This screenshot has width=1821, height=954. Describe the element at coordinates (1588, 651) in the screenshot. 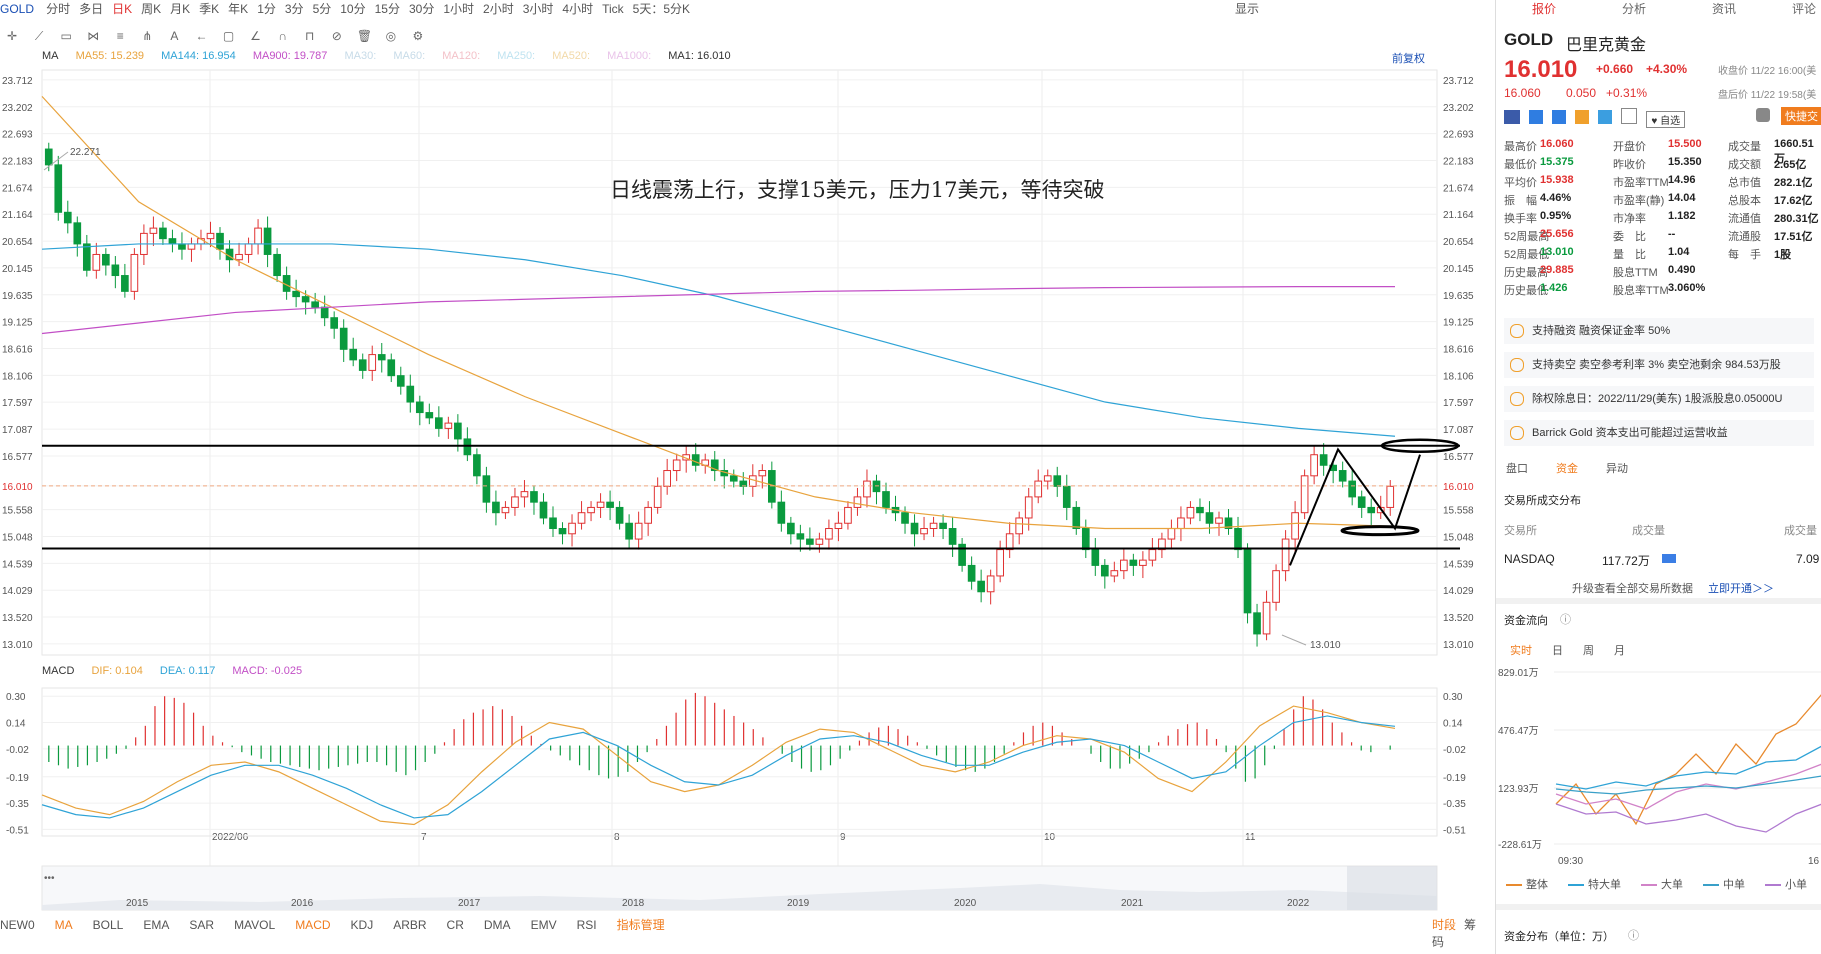

I see `flow-tab-2: 周` at that location.